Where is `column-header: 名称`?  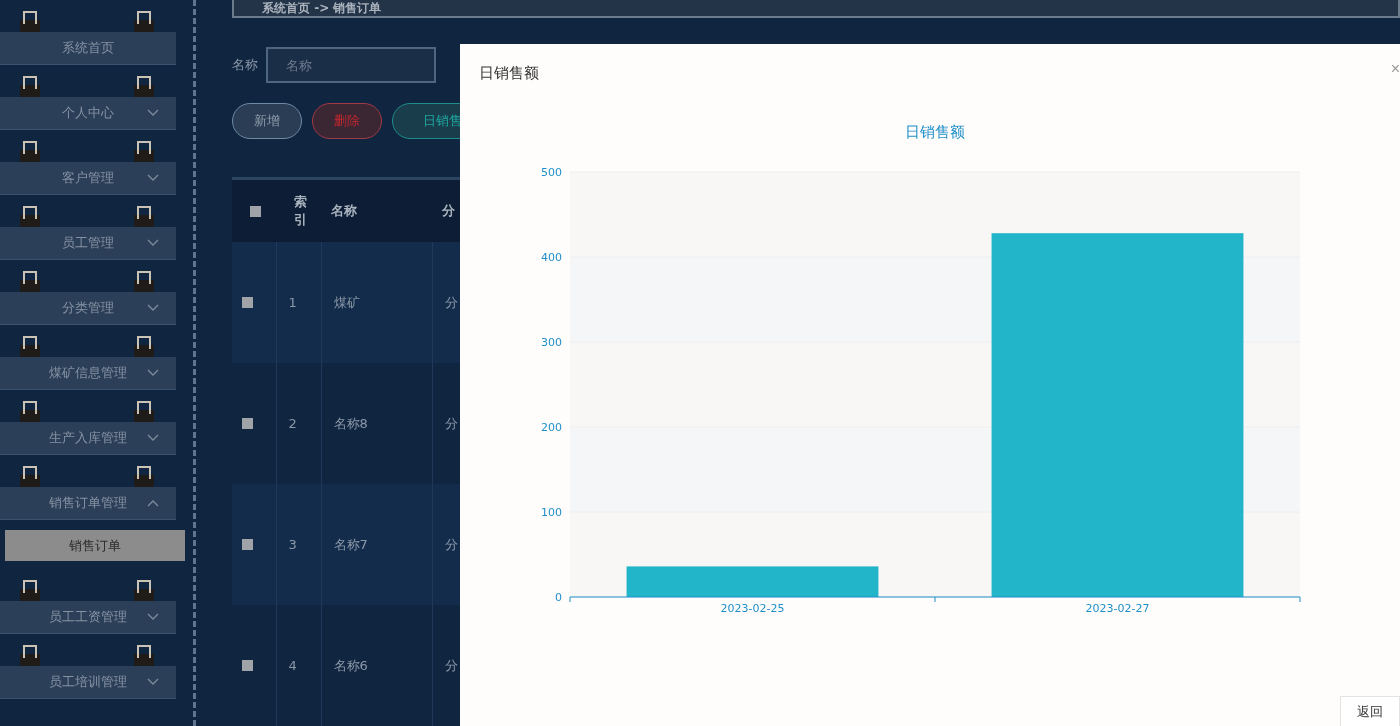
column-header: 名称 is located at coordinates (376, 210).